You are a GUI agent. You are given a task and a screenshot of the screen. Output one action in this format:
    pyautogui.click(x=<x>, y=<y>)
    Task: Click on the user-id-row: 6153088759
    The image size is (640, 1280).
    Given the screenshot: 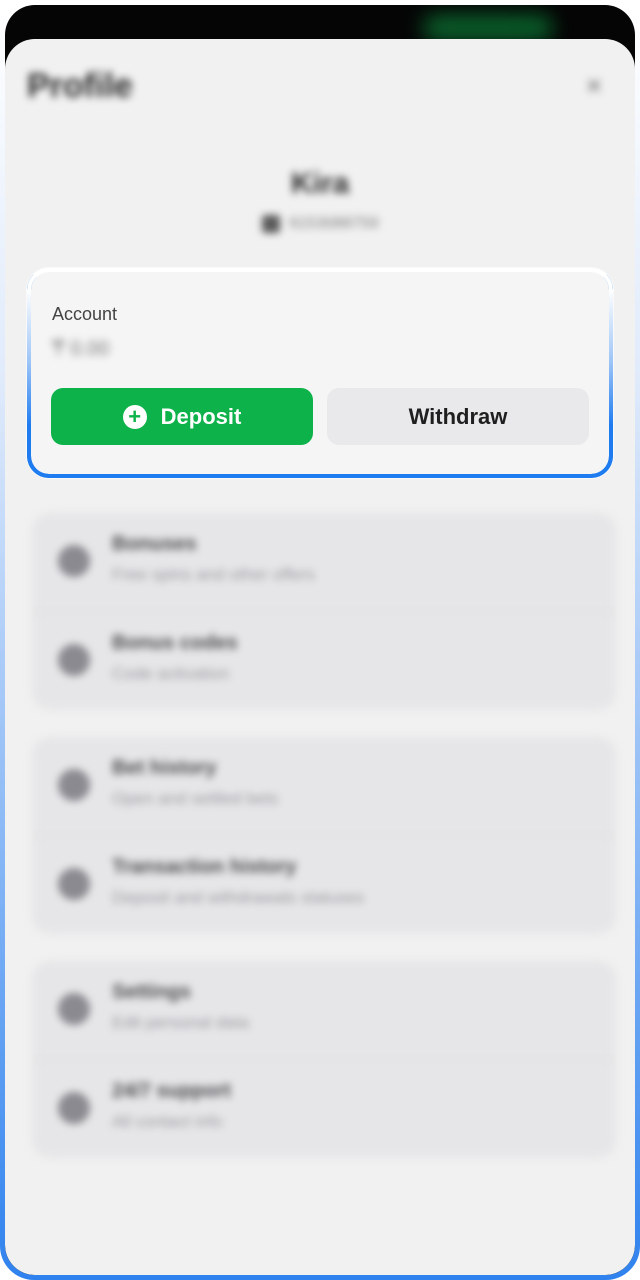 What is the action you would take?
    pyautogui.click(x=320, y=224)
    